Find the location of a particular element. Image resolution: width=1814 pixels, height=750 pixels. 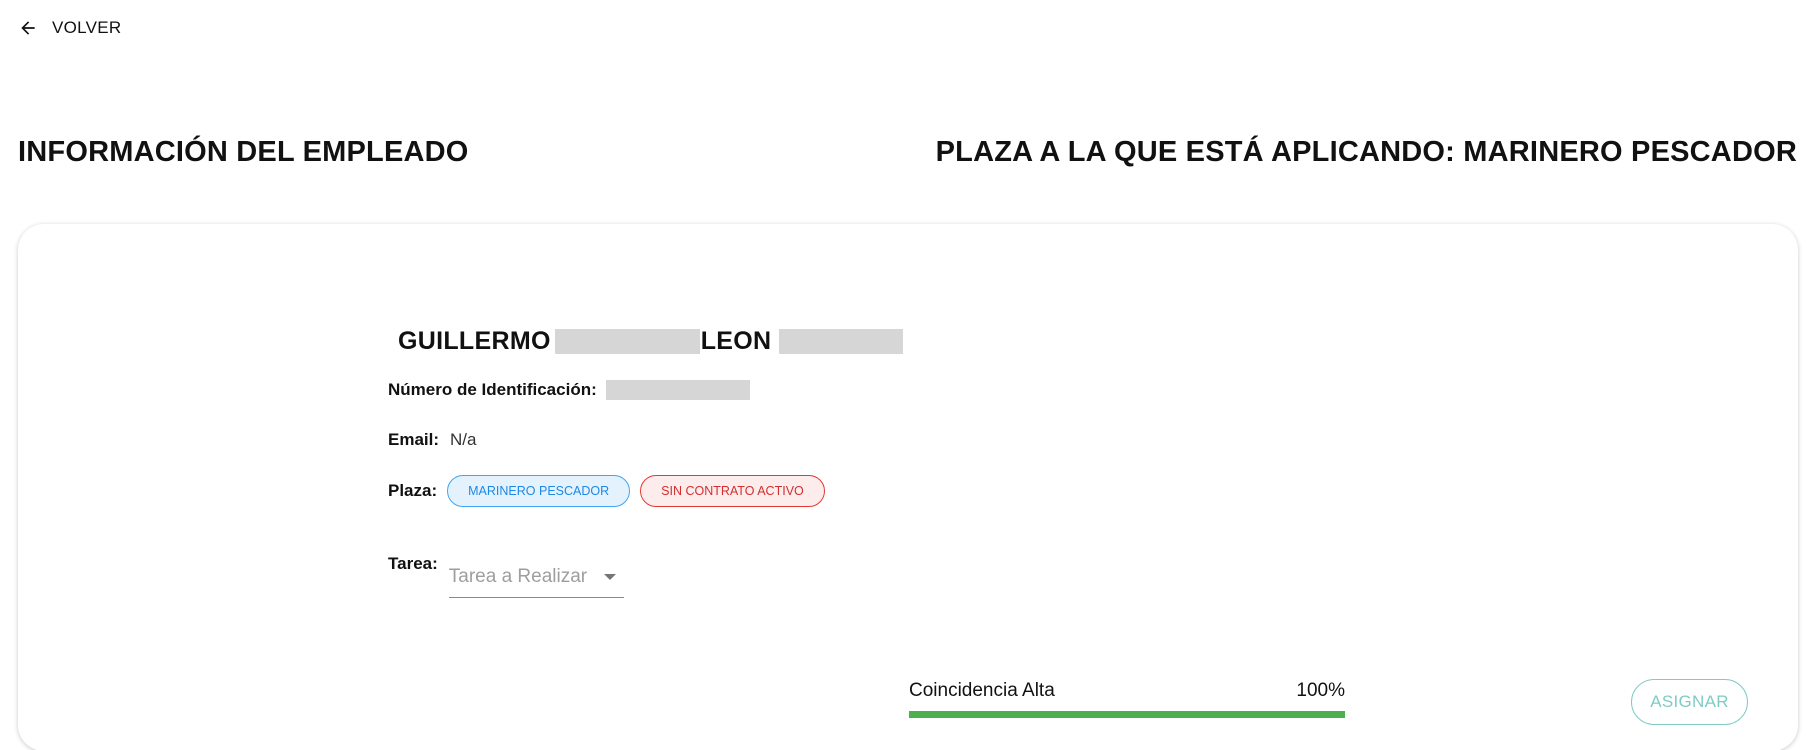

back-label: VOLVER is located at coordinates (87, 27).